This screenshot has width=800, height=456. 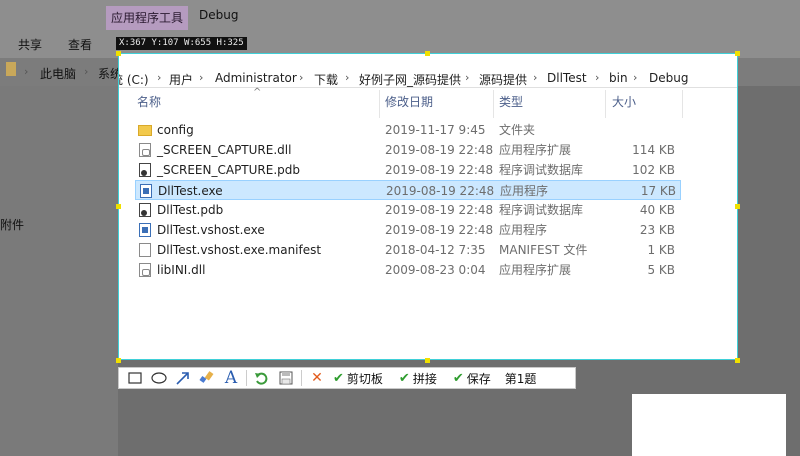 I want to click on file-name: _SCREEN_CAPTURE.pdb, so click(x=228, y=170).